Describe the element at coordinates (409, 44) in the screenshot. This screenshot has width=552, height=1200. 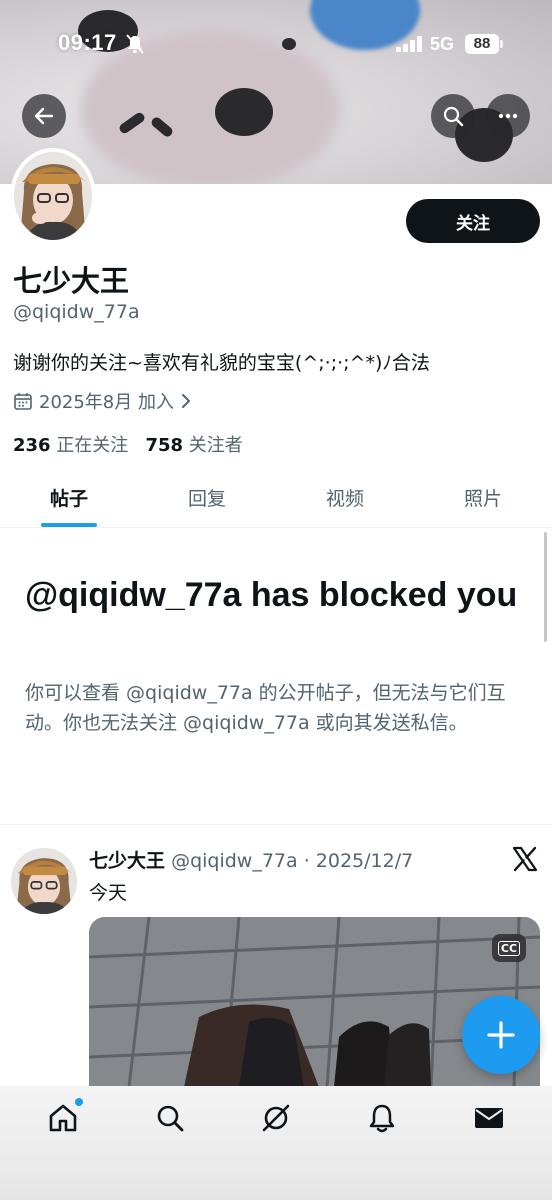
I see `signal-icon` at that location.